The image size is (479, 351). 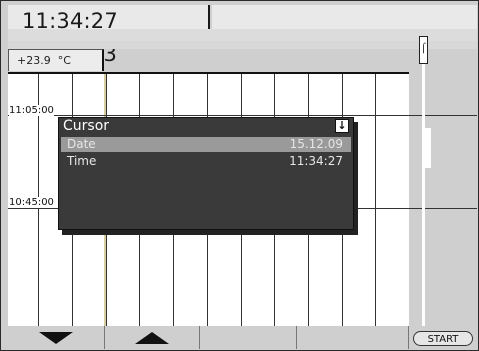 I want to click on triangle-down-icon, so click(x=56, y=338).